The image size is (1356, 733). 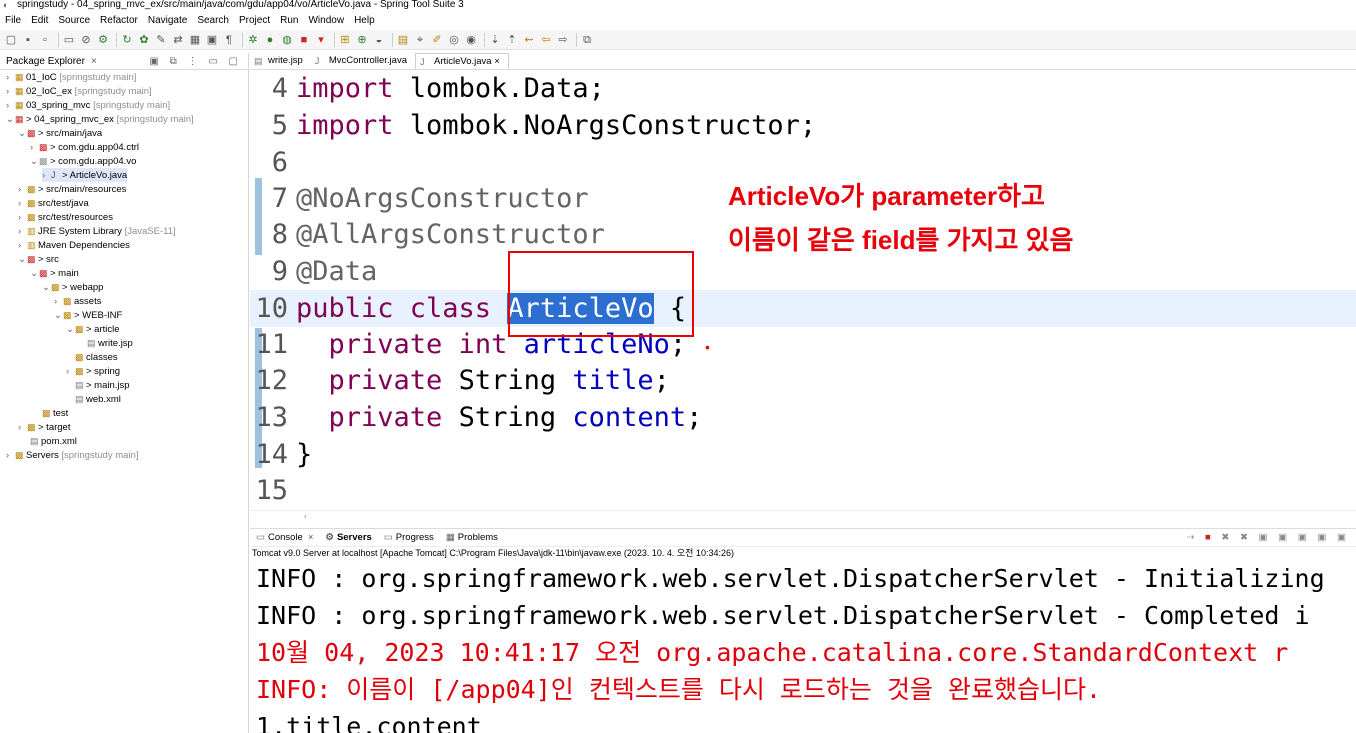 I want to click on menu-window: Window, so click(x=326, y=20).